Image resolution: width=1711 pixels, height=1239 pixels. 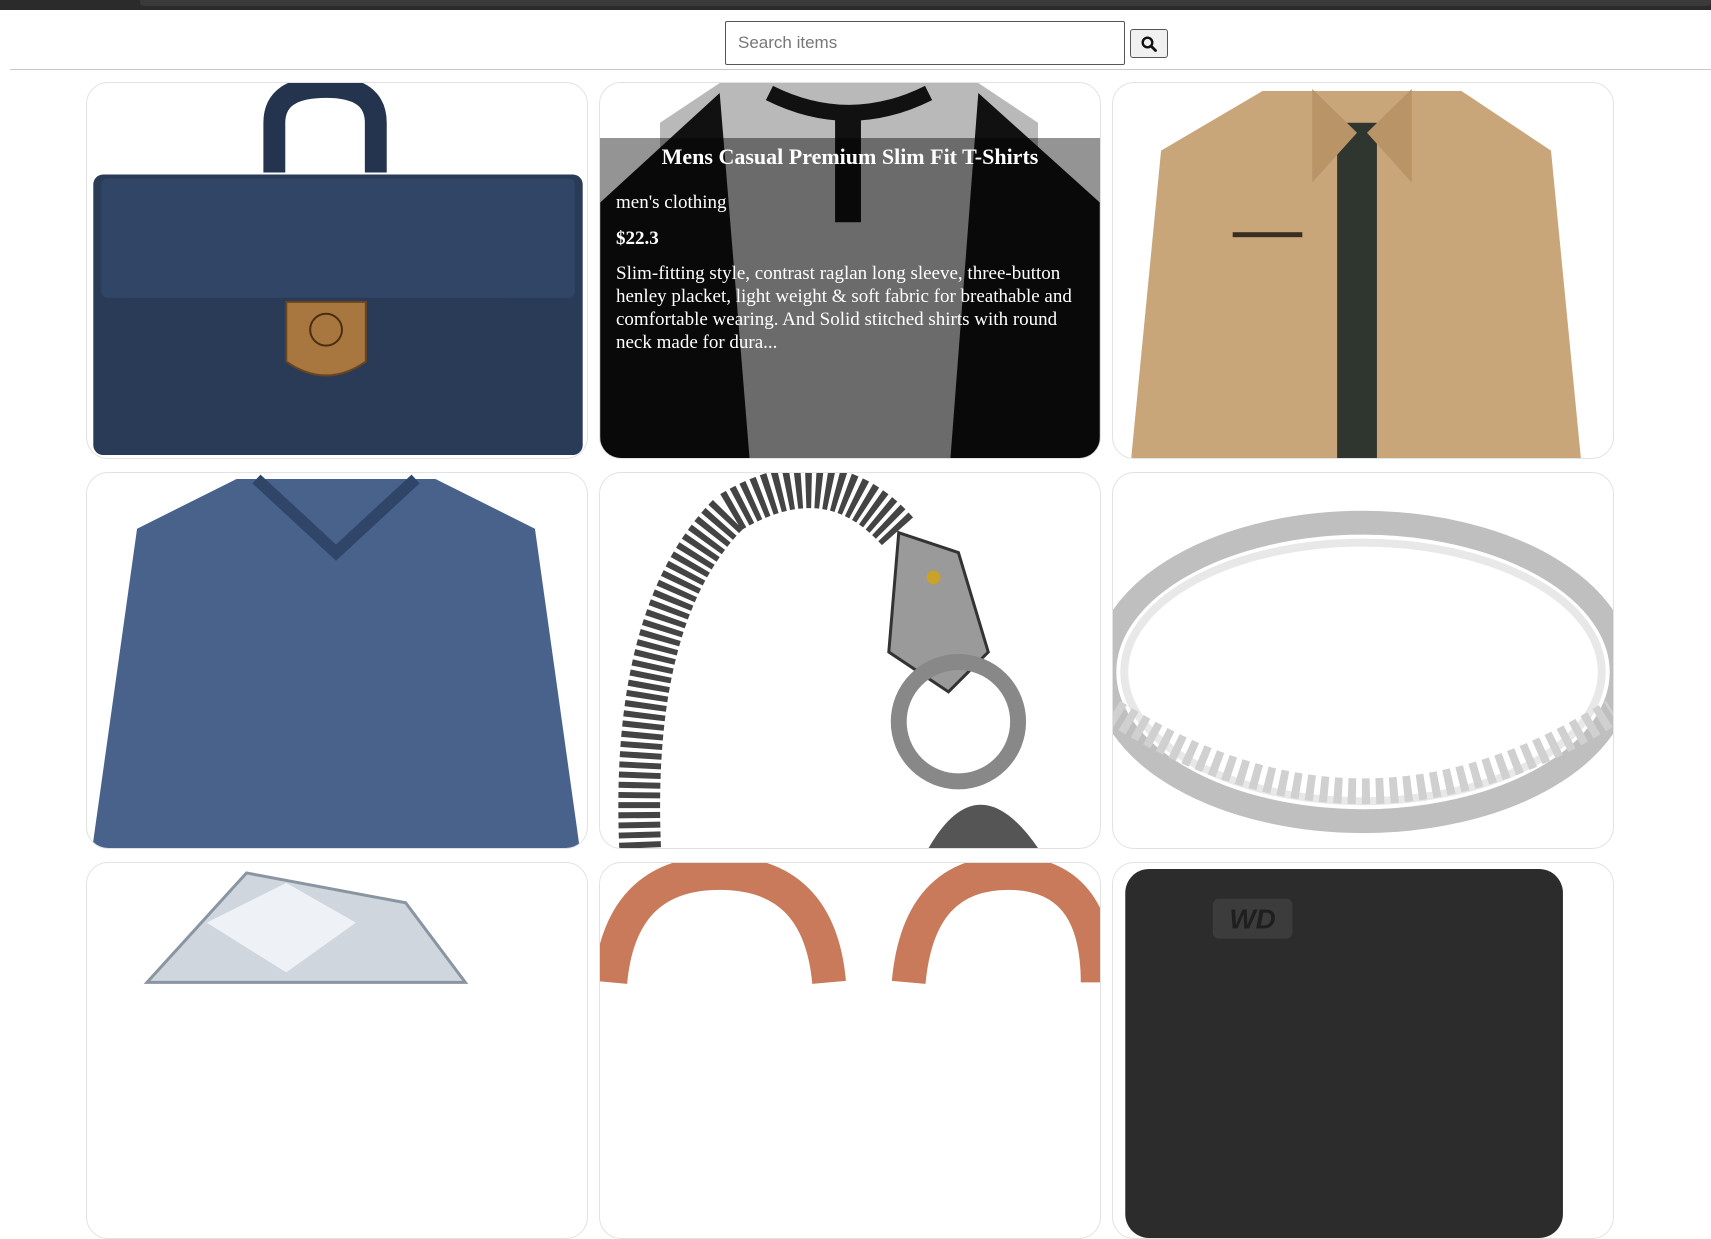 I want to click on product-card: WD, so click(x=1363, y=1050).